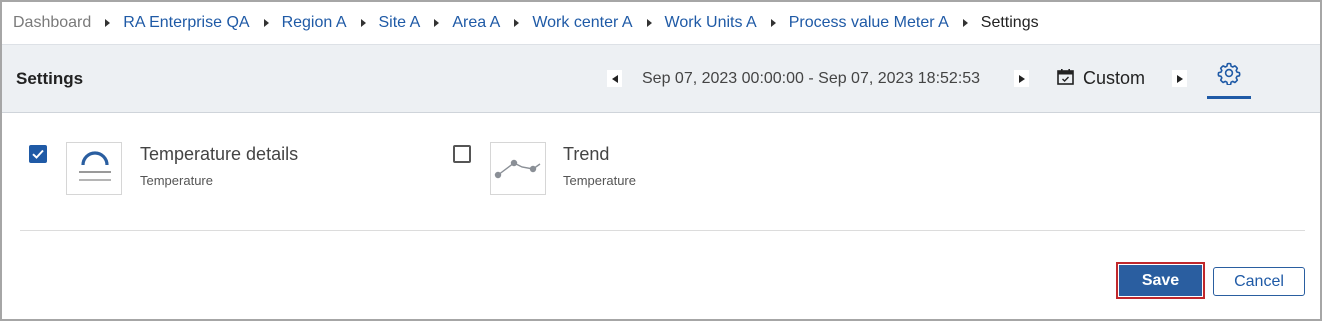  Describe the element at coordinates (869, 23) in the screenshot. I see `breadcrumb-process-value-meter: Process value Meter A` at that location.